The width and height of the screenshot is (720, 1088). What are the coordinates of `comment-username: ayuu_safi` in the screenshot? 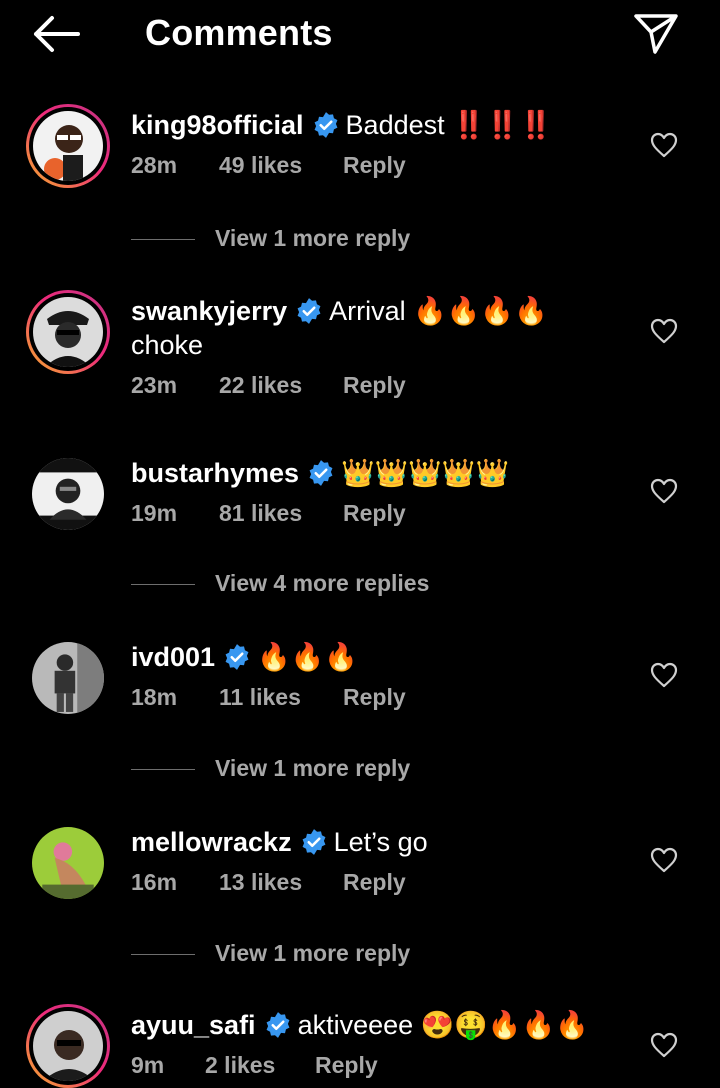 It's located at (193, 1025).